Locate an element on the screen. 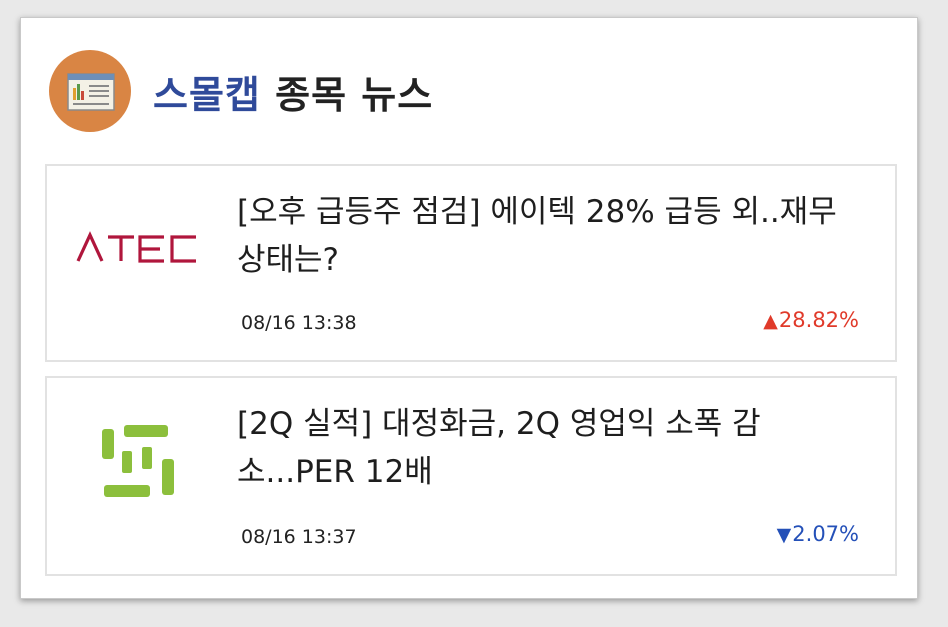 This screenshot has width=948, height=627. widget-title: 스몰캡 종목 뉴스 is located at coordinates (293, 91).